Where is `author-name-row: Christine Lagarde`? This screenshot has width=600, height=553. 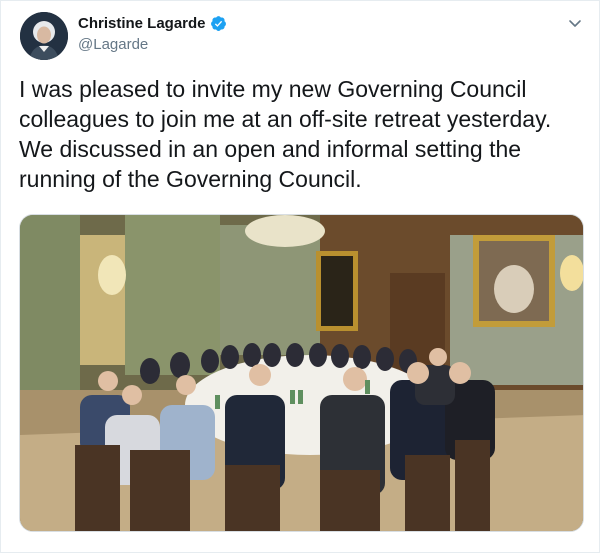
author-name-row: Christine Lagarde is located at coordinates (152, 23).